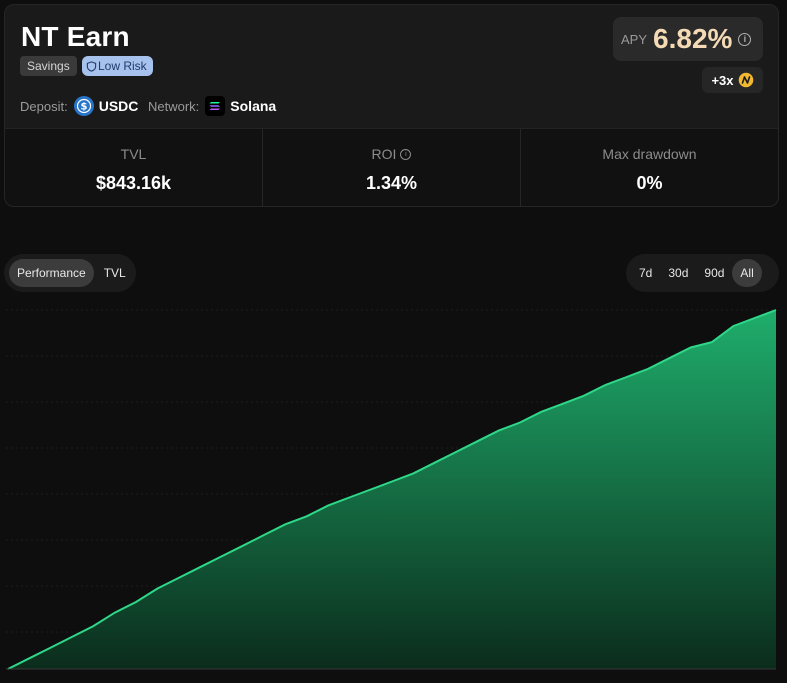 The height and width of the screenshot is (683, 787). I want to click on stat-roi-label: ROI, so click(384, 154).